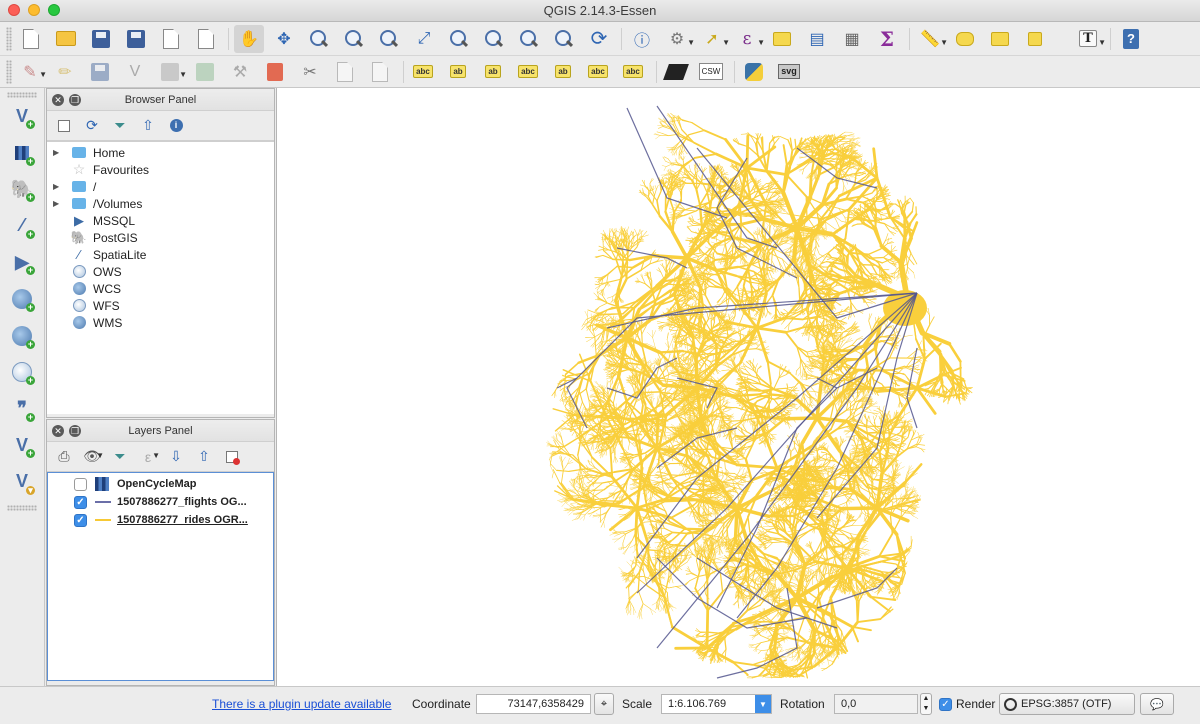 Image resolution: width=1200 pixels, height=724 pixels. Describe the element at coordinates (66, 39) in the screenshot. I see `open-project-icon` at that location.